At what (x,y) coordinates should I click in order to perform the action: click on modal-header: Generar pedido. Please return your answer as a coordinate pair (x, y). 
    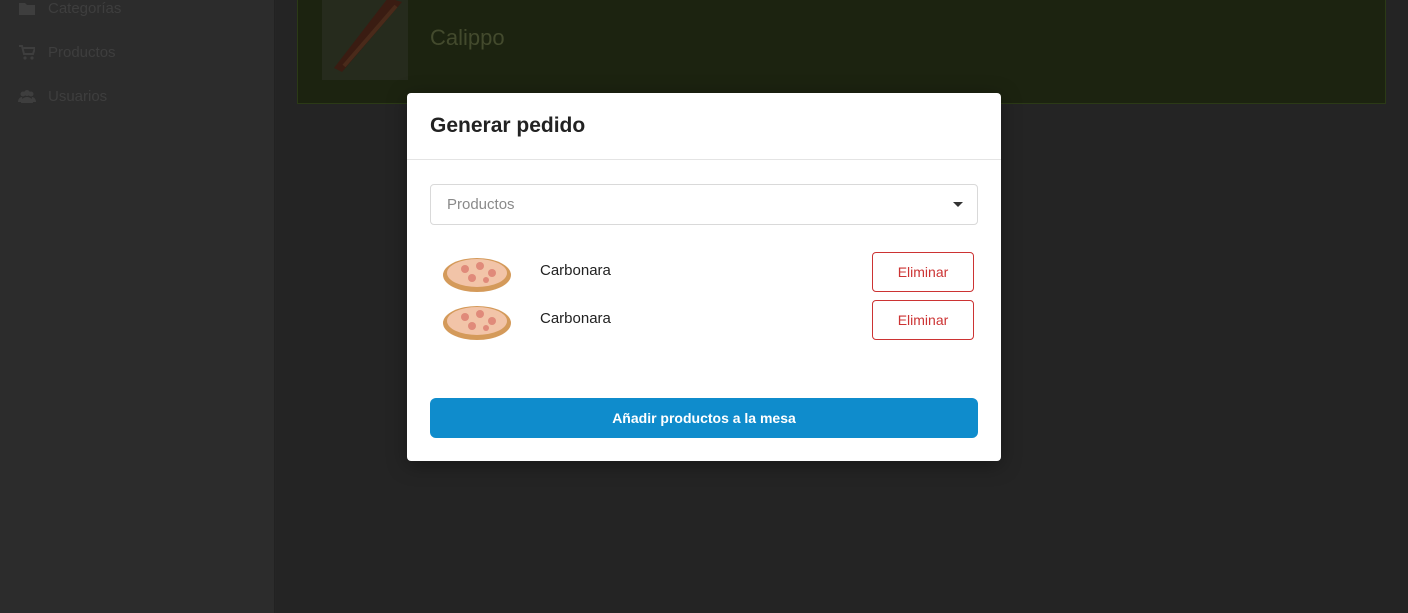
    Looking at the image, I should click on (704, 126).